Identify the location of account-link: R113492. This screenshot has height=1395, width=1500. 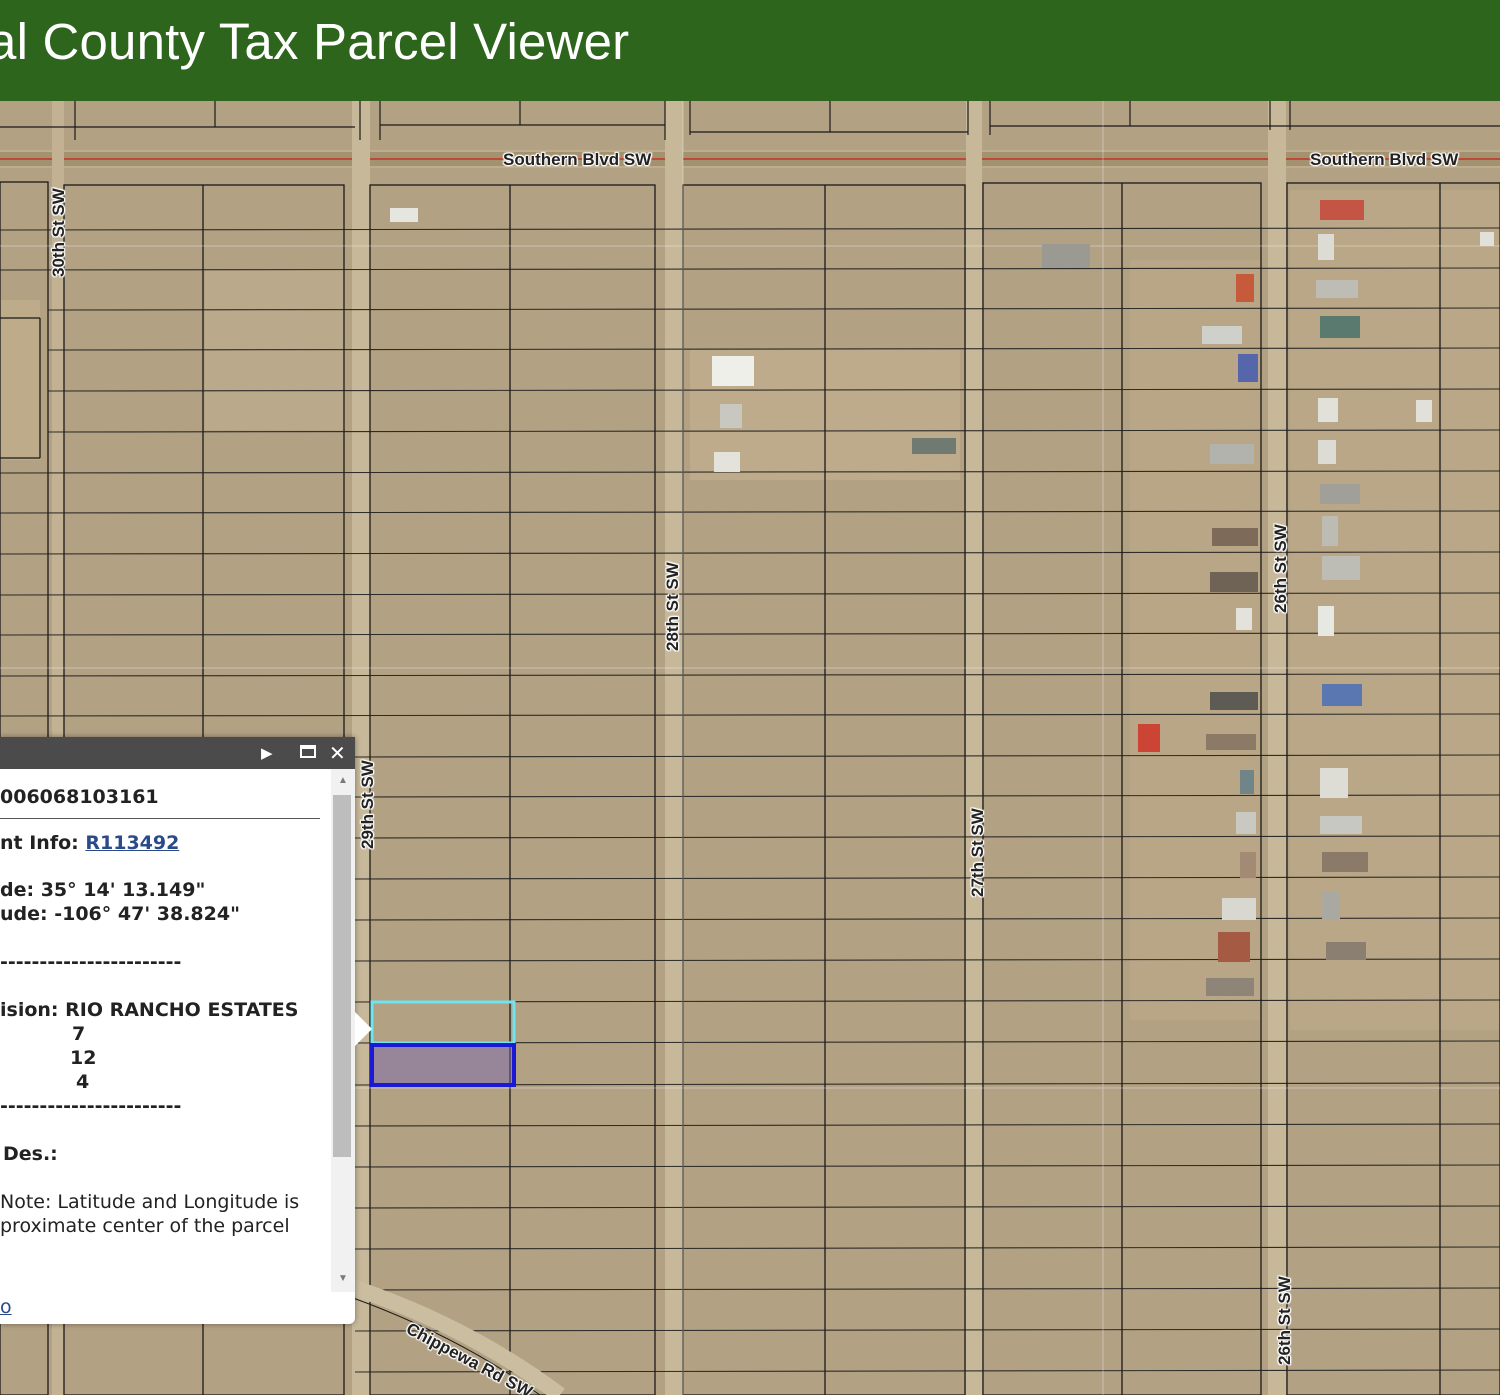
(132, 843).